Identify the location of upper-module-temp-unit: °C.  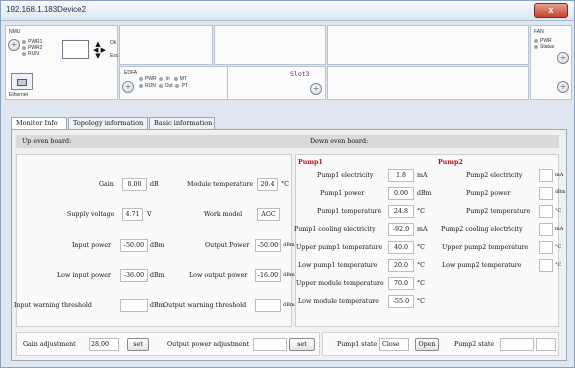
(421, 283).